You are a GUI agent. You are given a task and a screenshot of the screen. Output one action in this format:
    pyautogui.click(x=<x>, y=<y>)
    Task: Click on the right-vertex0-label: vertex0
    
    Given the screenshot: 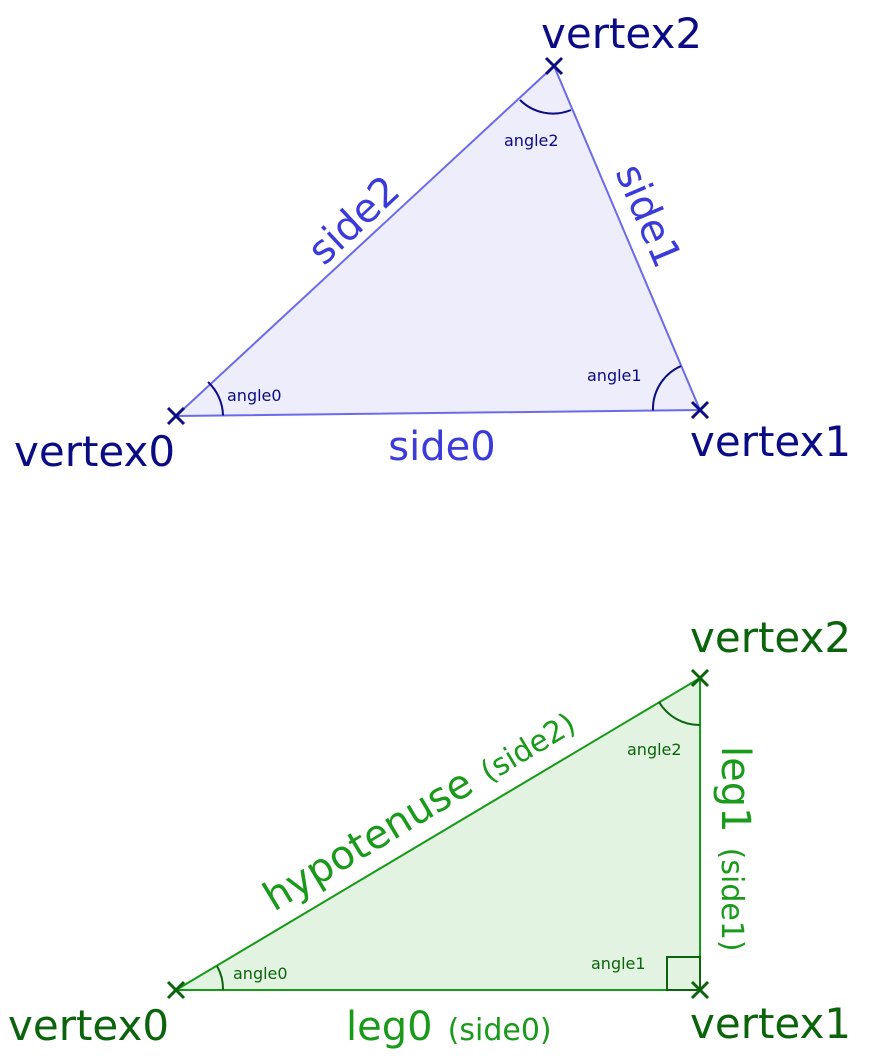 What is the action you would take?
    pyautogui.click(x=88, y=1025)
    